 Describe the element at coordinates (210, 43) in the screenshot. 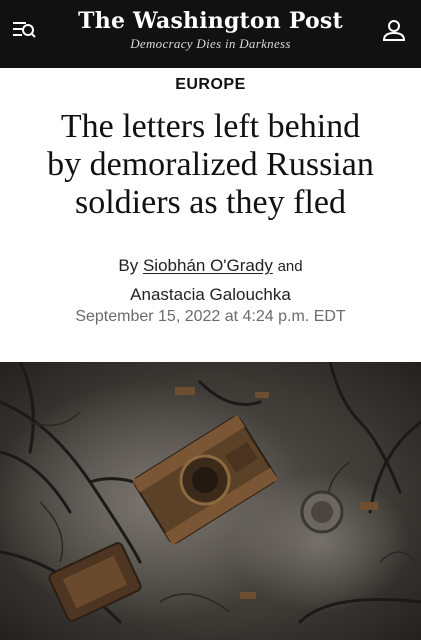

I see `brand-tagline: Democracy Dies in Darkness` at that location.